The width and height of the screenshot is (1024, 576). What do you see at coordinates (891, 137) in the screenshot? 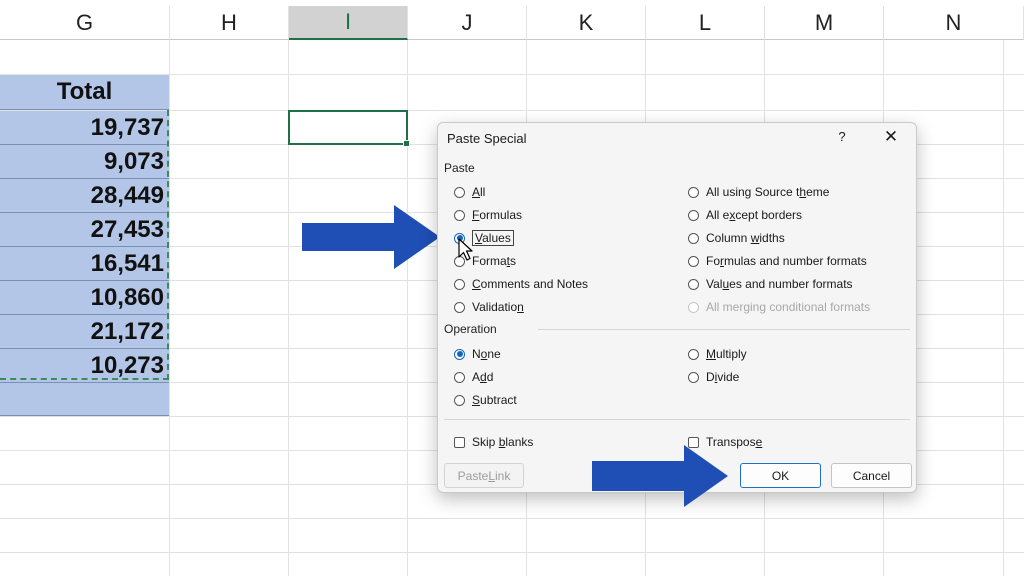
I see `close-icon: ✕` at bounding box center [891, 137].